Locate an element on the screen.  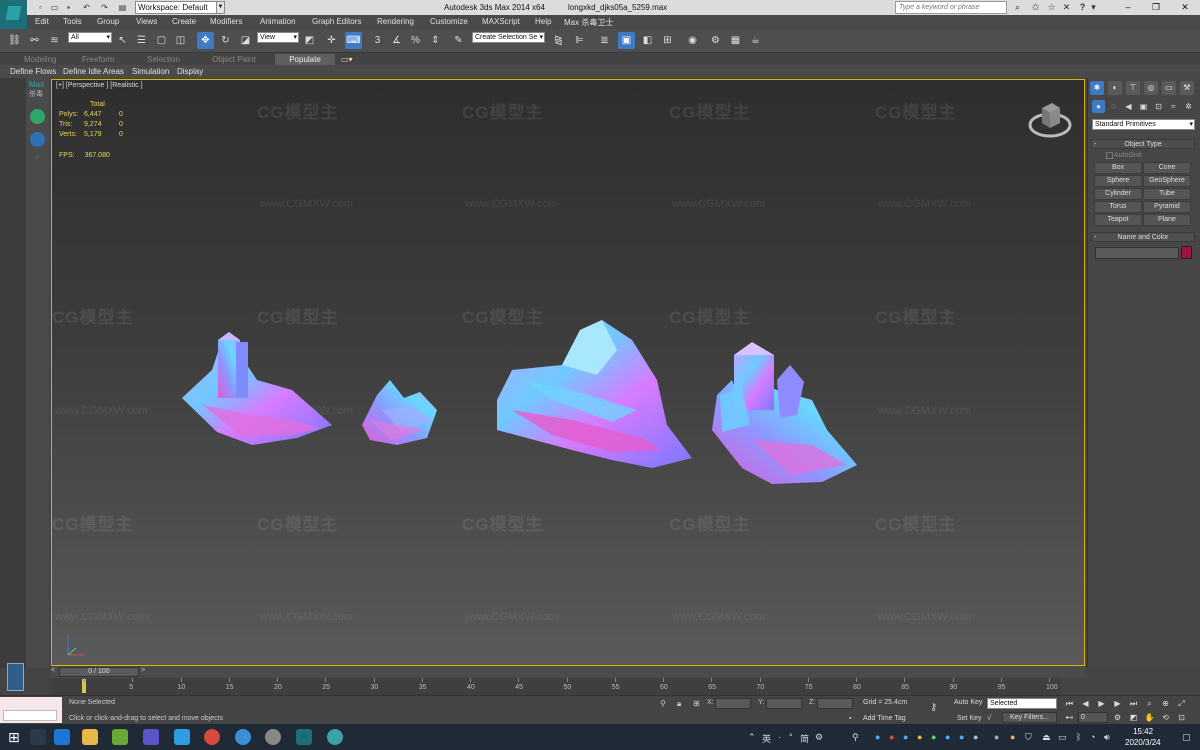
select-and-manipulate-icon: ✛ is located at coordinates (331, 40).